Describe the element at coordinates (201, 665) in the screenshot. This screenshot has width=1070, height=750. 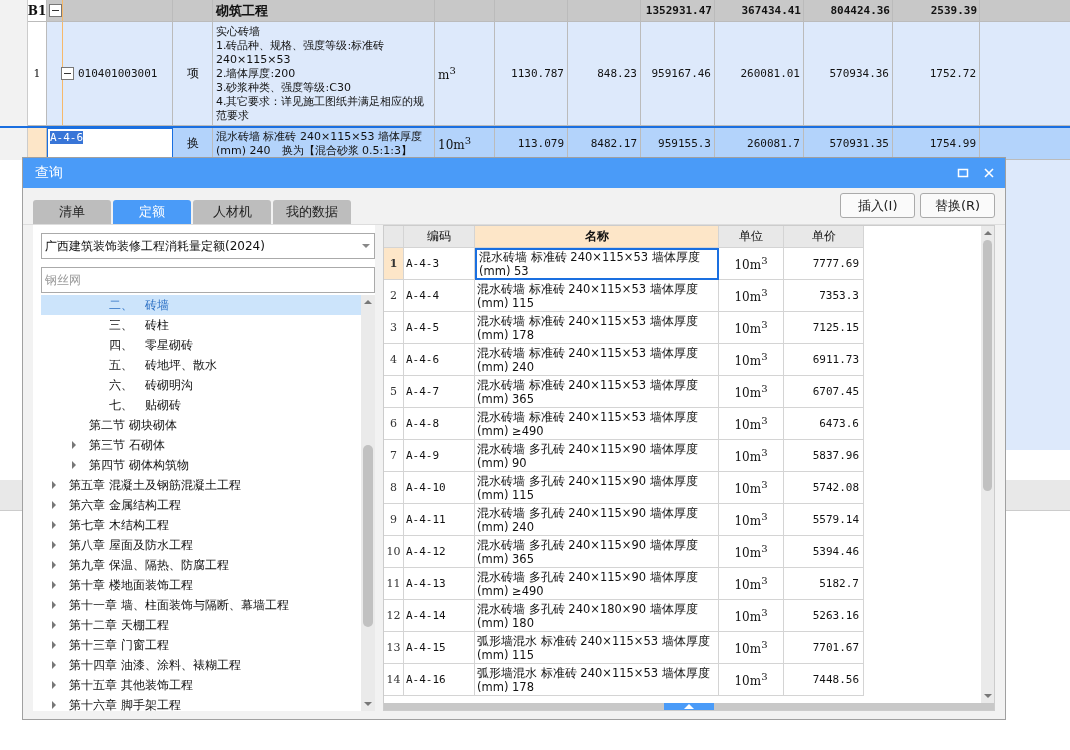
I see `tree-item: 第十四章 油漆、涂料、裱糊工程` at that location.